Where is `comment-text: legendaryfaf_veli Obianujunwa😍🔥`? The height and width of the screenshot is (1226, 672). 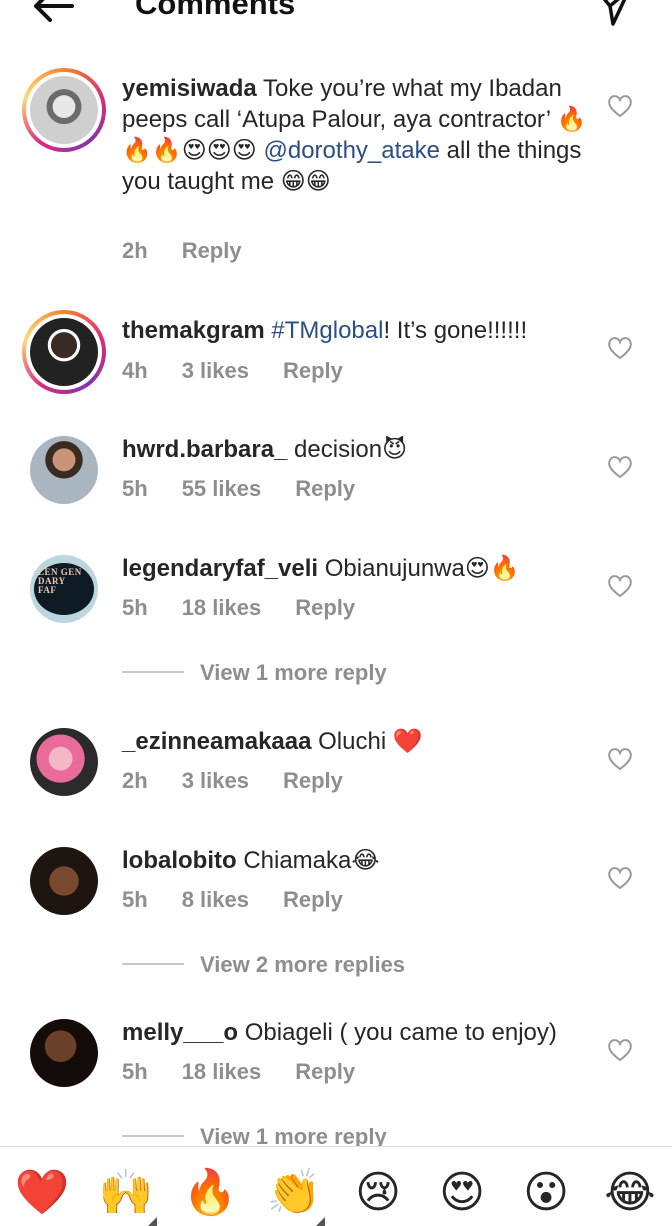
comment-text: legendaryfaf_veli Obianujunwa😍🔥 is located at coordinates (357, 568).